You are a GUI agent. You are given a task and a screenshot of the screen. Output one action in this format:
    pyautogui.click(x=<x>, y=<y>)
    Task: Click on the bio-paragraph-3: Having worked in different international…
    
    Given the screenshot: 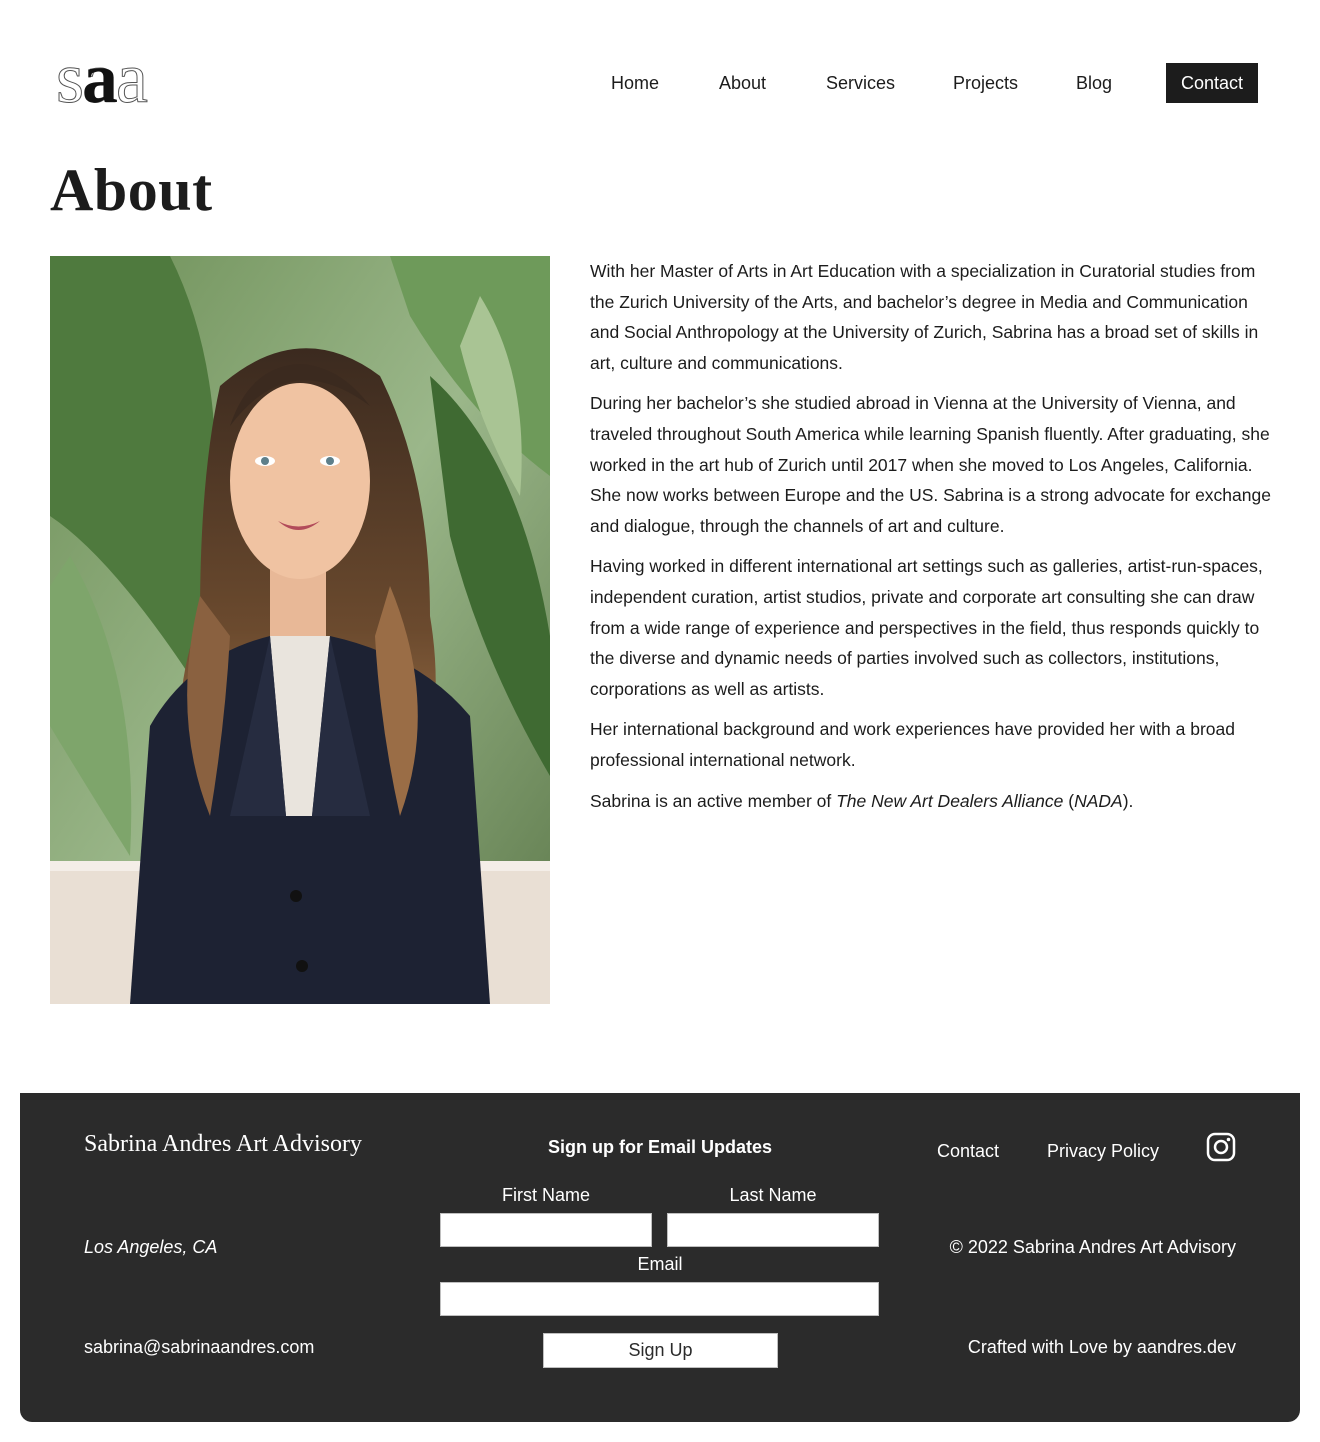 What is the action you would take?
    pyautogui.click(x=926, y=627)
    